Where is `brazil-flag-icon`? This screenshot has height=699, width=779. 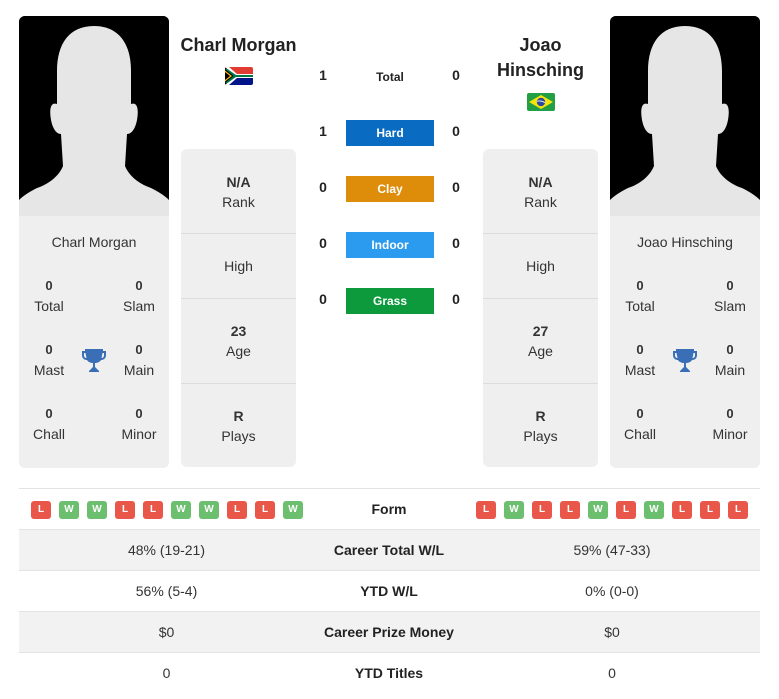
brazil-flag-icon is located at coordinates (541, 102).